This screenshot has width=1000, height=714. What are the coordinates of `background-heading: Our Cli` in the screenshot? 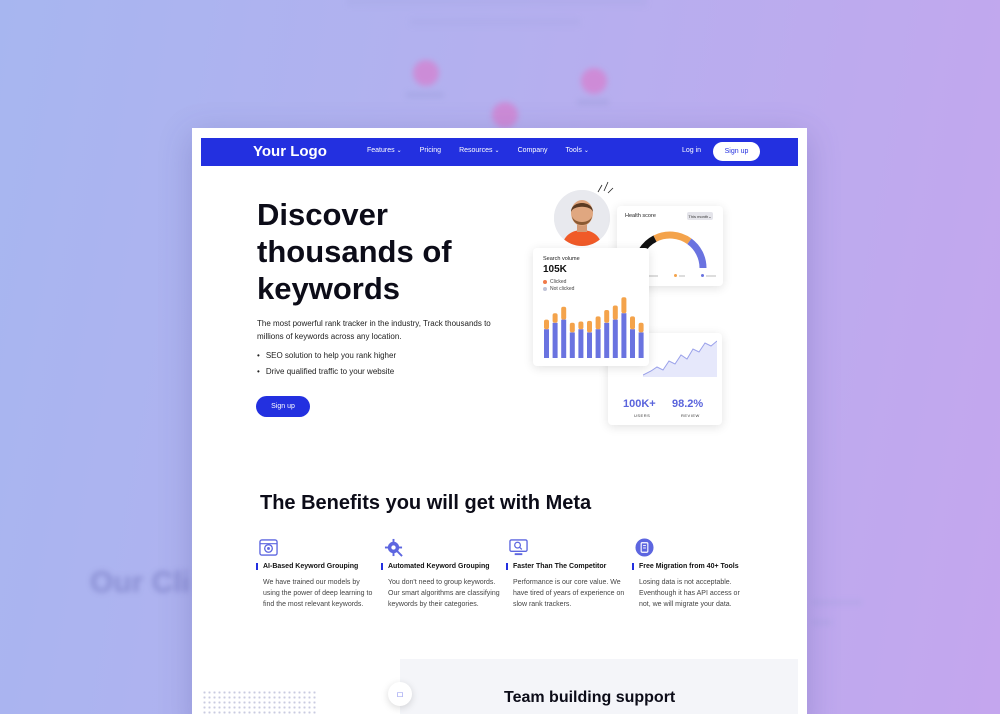 It's located at (140, 582).